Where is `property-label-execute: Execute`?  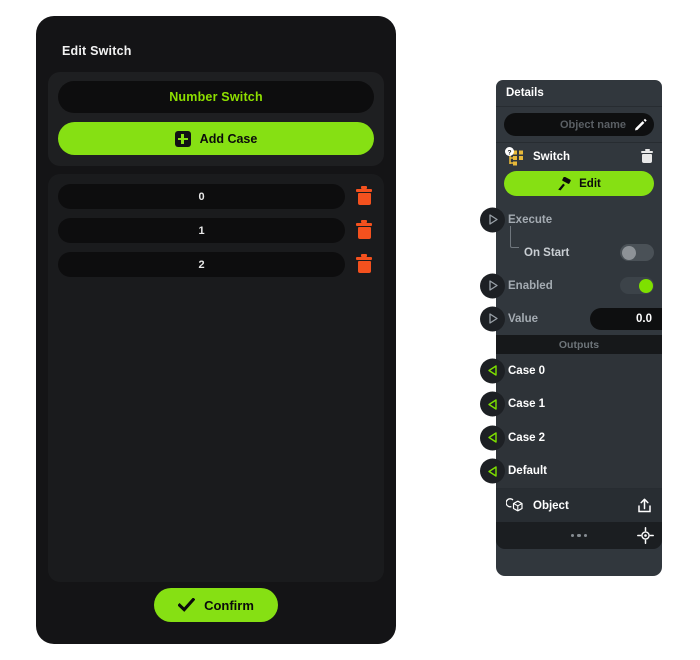
property-label-execute: Execute is located at coordinates (530, 219).